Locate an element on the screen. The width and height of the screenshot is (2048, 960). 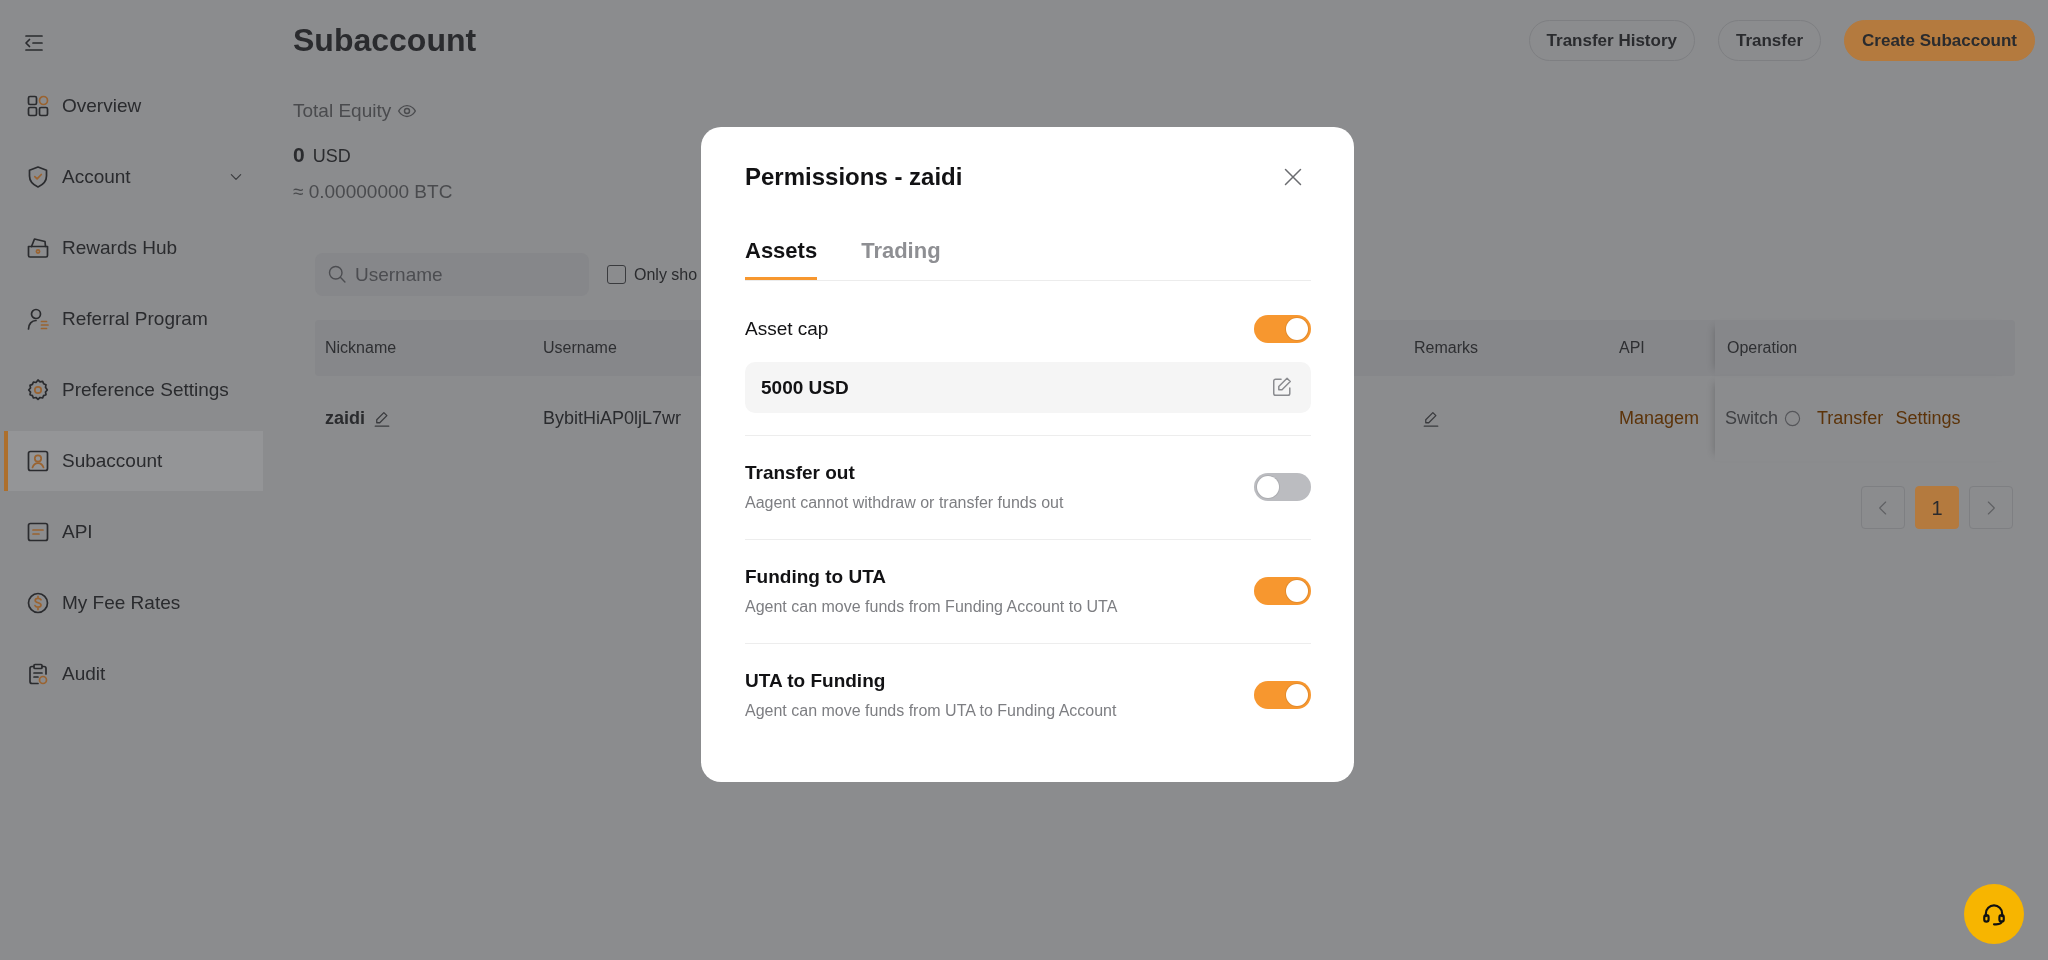
permission-title: UTA to Funding is located at coordinates (816, 681).